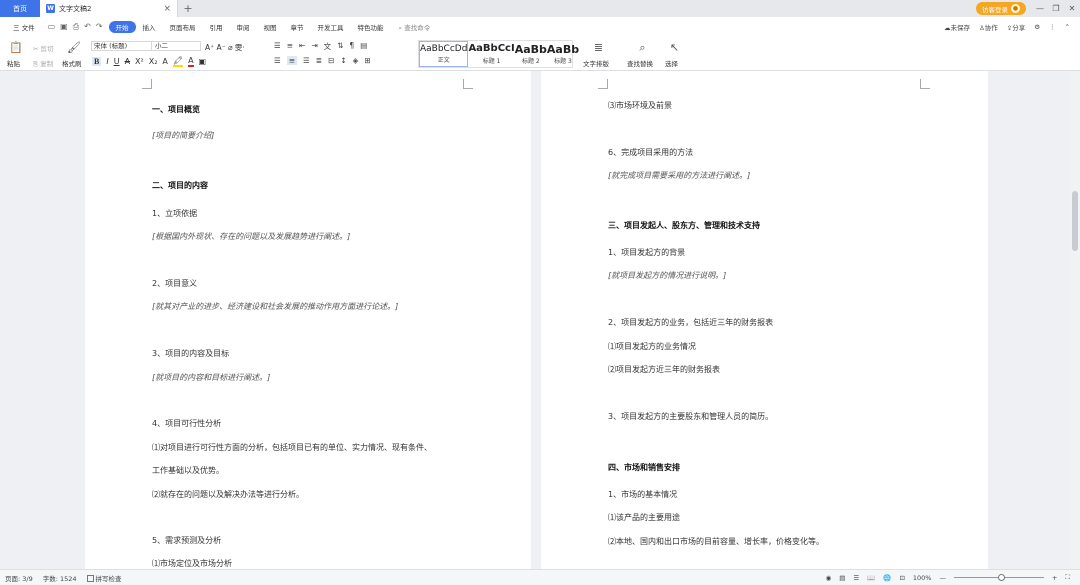  Describe the element at coordinates (829, 578) in the screenshot. I see `eye-protection-icon: ◉` at that location.